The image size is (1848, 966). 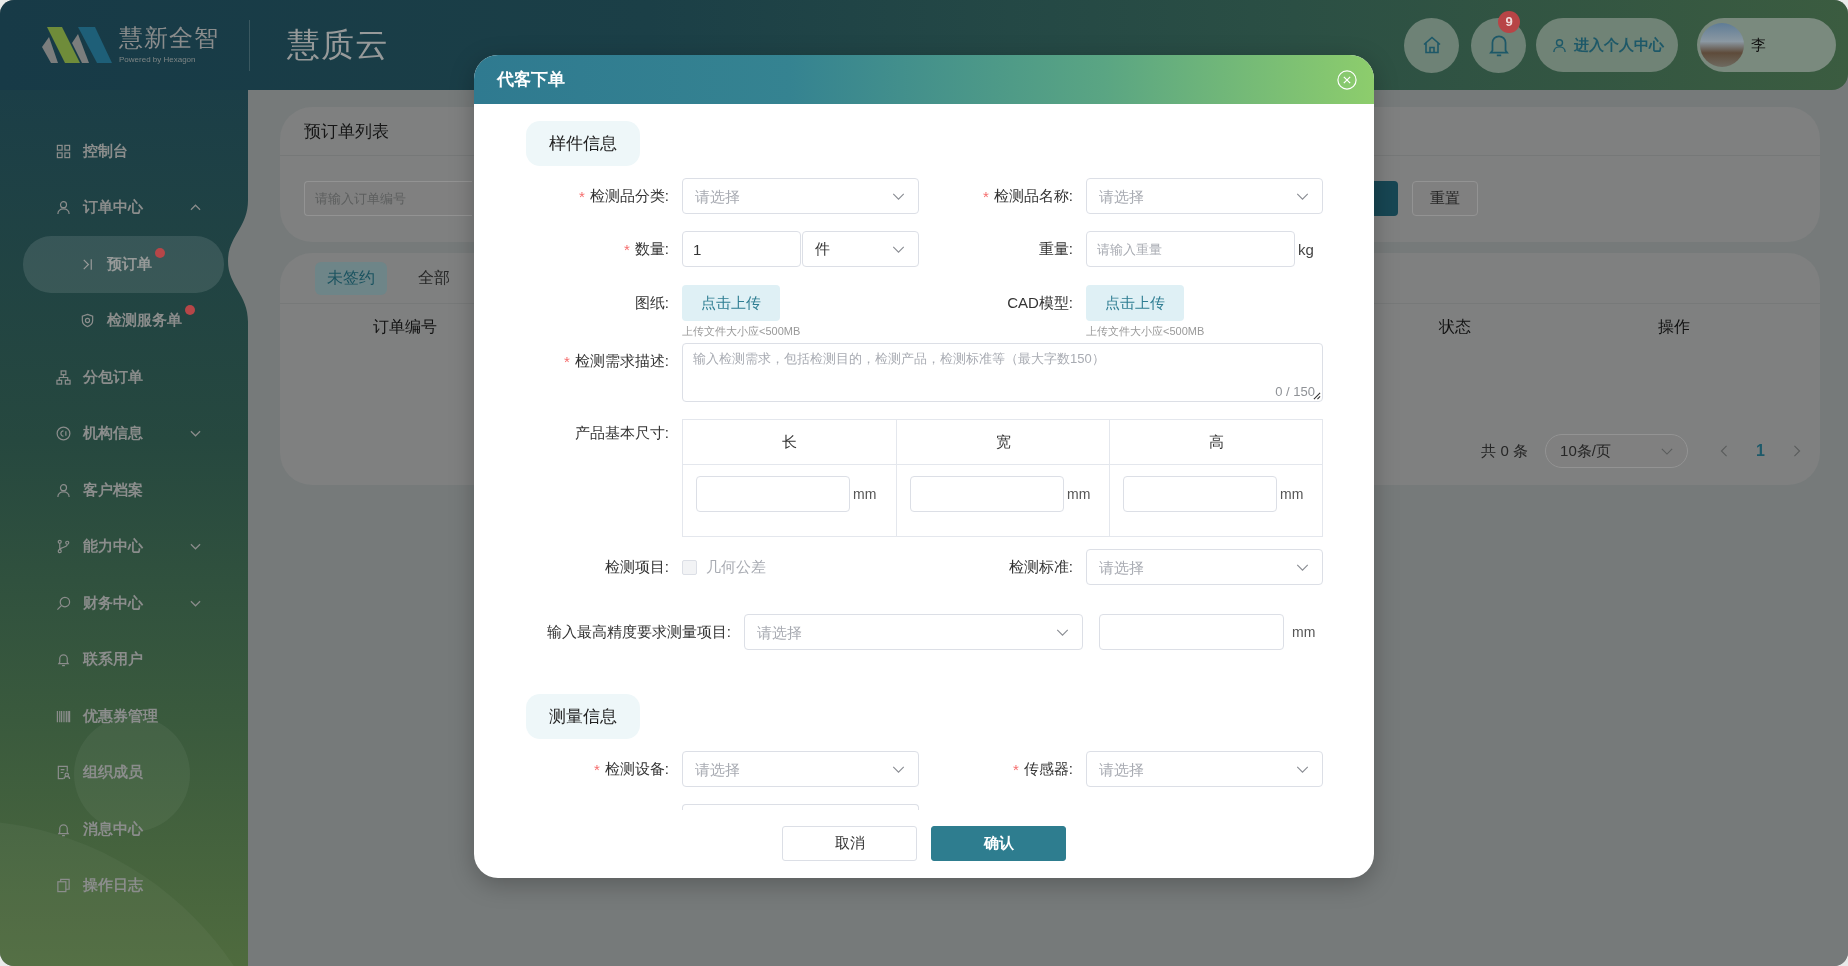 What do you see at coordinates (998, 843) in the screenshot?
I see `confirm-button: 确认` at bounding box center [998, 843].